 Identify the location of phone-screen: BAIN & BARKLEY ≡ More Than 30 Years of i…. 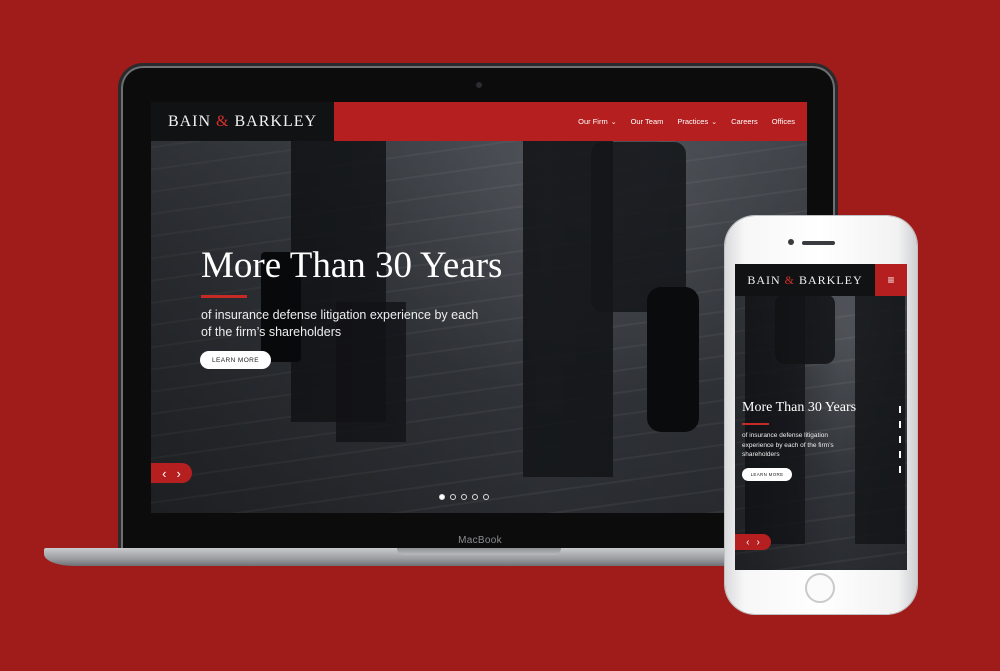
(821, 417).